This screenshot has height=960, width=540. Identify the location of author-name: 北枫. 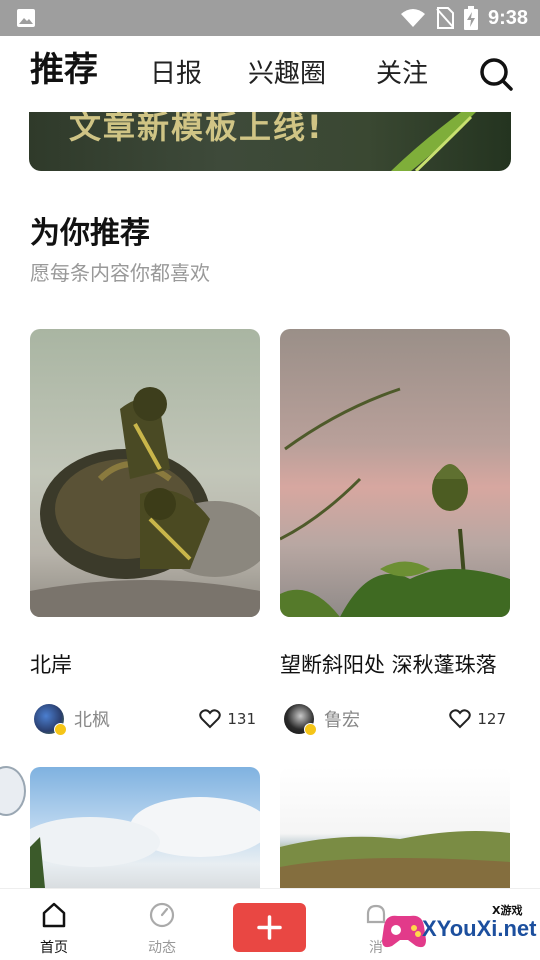
(92, 719).